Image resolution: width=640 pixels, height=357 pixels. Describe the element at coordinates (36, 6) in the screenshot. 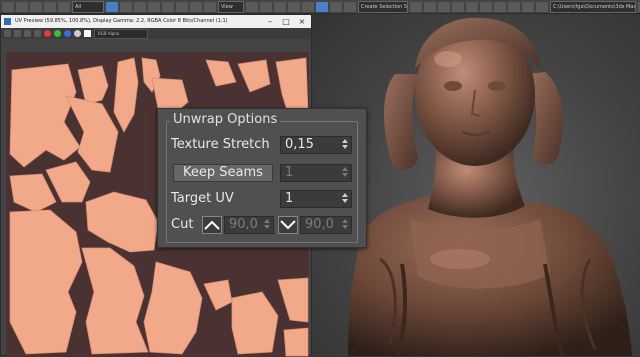

I see `link-icon` at that location.